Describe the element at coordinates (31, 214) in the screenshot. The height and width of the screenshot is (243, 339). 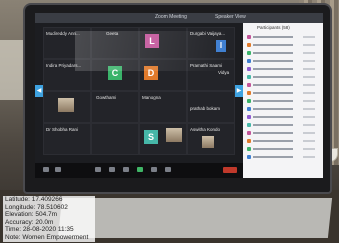
I see `elevation-text: Elevation: 504.7m` at that location.